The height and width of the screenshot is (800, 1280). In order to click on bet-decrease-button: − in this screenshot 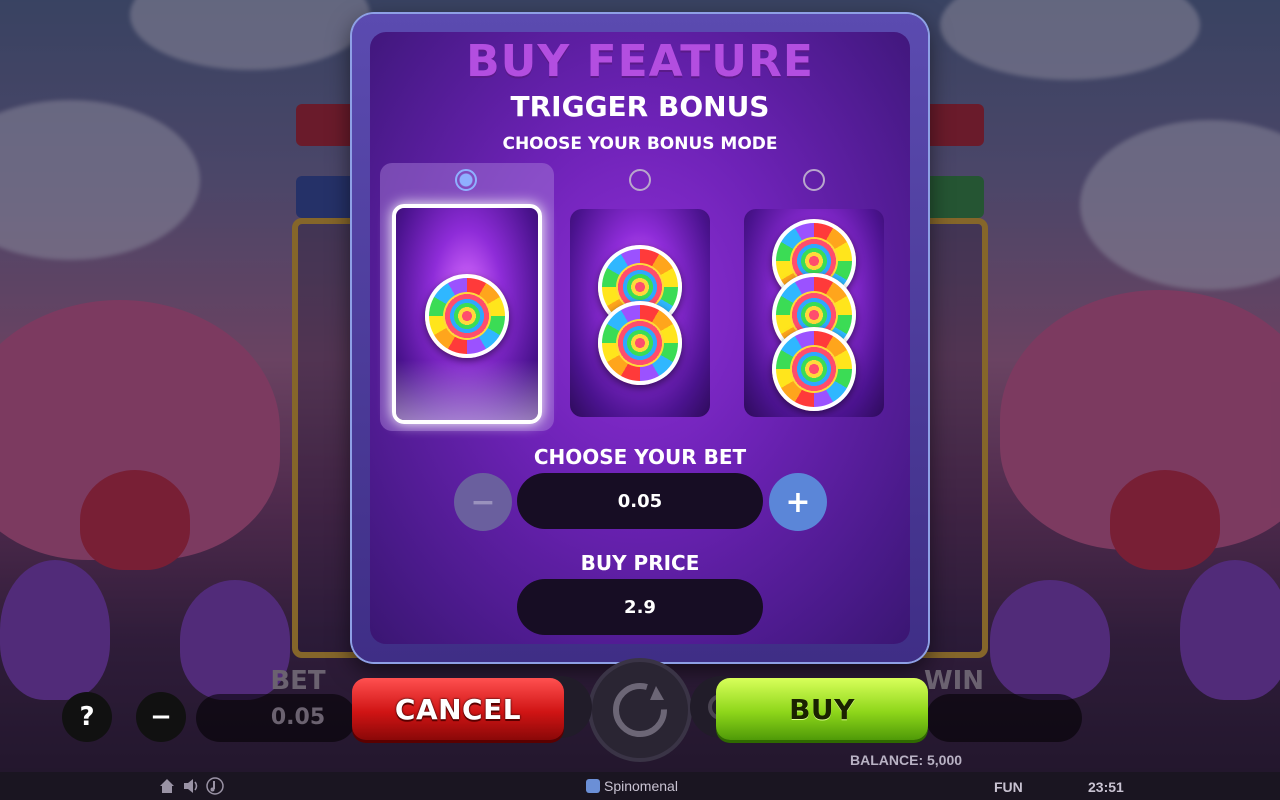, I will do `click(483, 502)`.